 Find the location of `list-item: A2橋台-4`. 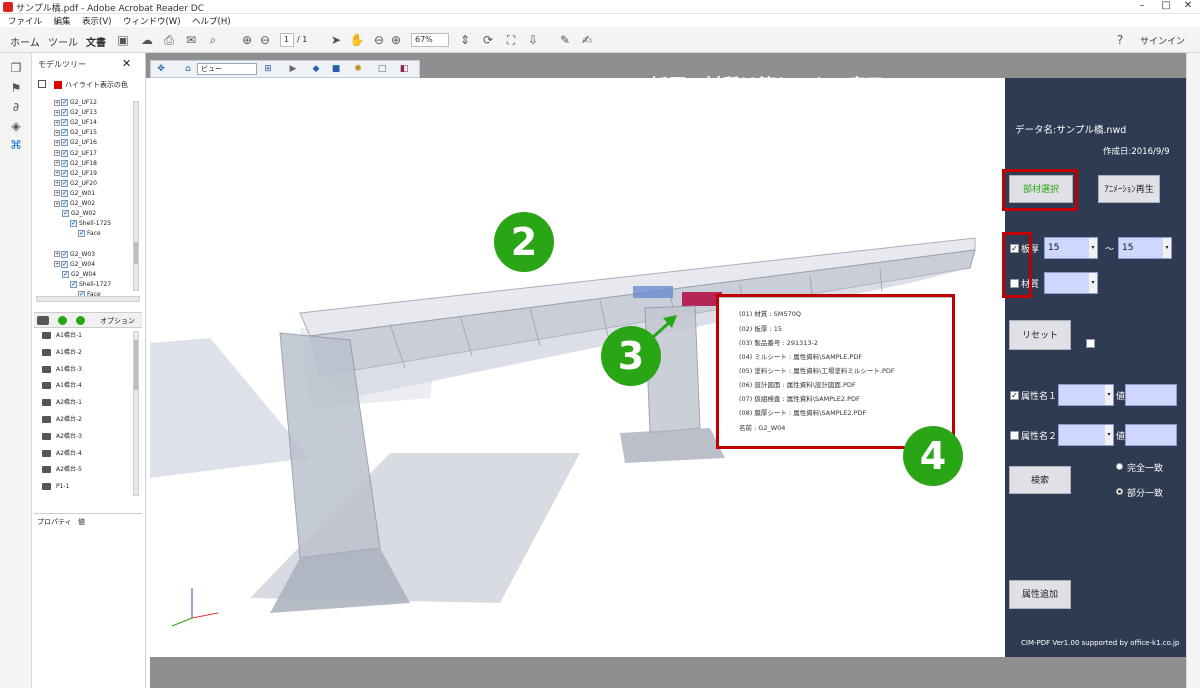

list-item: A2橋台-4 is located at coordinates (62, 454).